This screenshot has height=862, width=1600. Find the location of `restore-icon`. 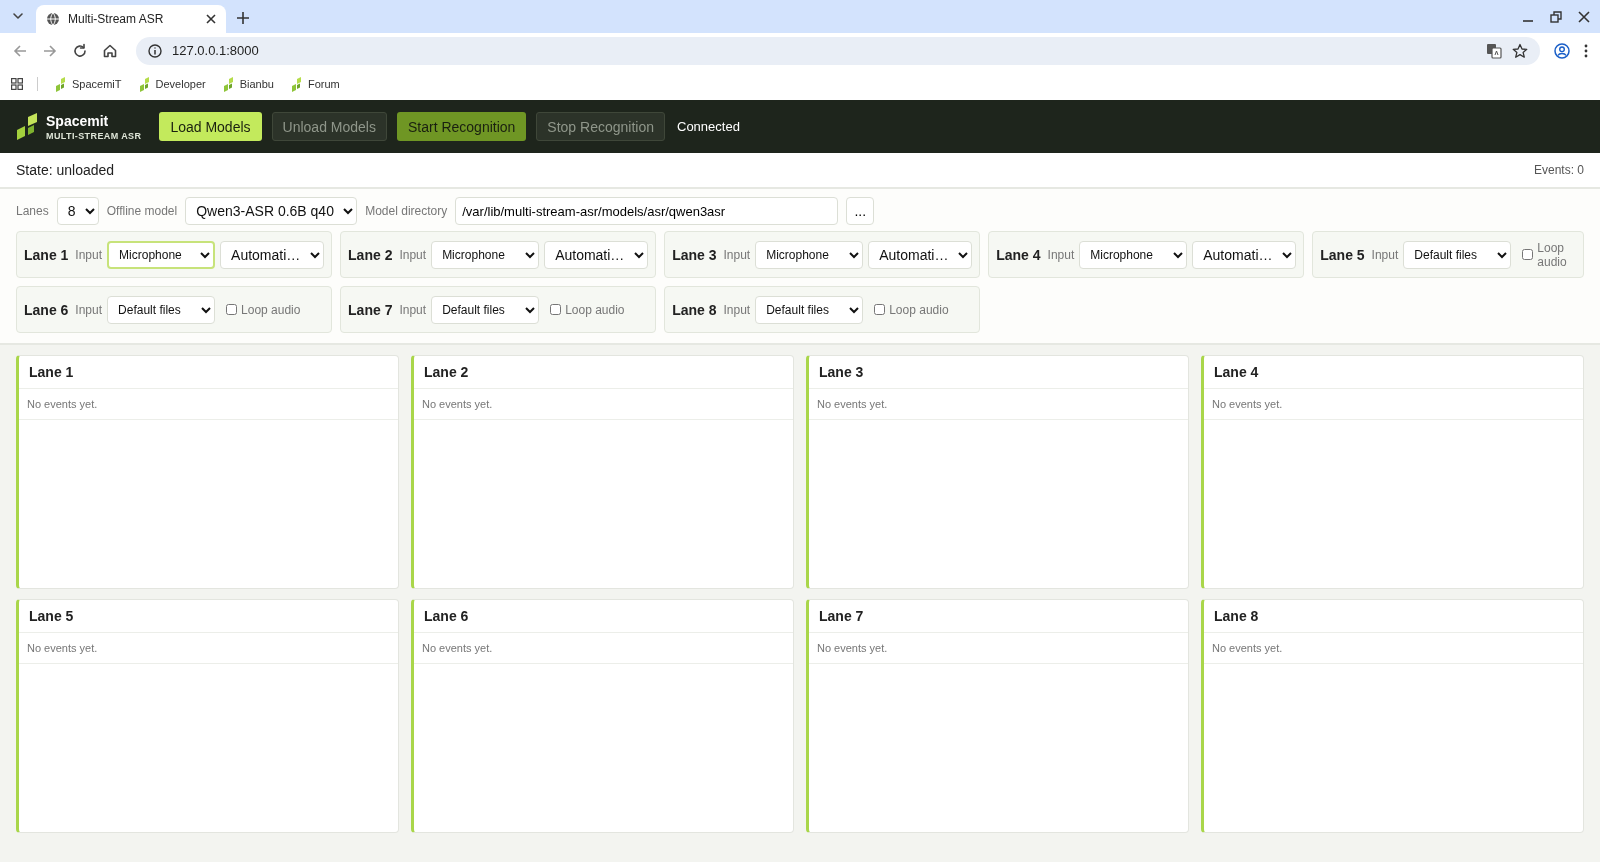

restore-icon is located at coordinates (1556, 17).